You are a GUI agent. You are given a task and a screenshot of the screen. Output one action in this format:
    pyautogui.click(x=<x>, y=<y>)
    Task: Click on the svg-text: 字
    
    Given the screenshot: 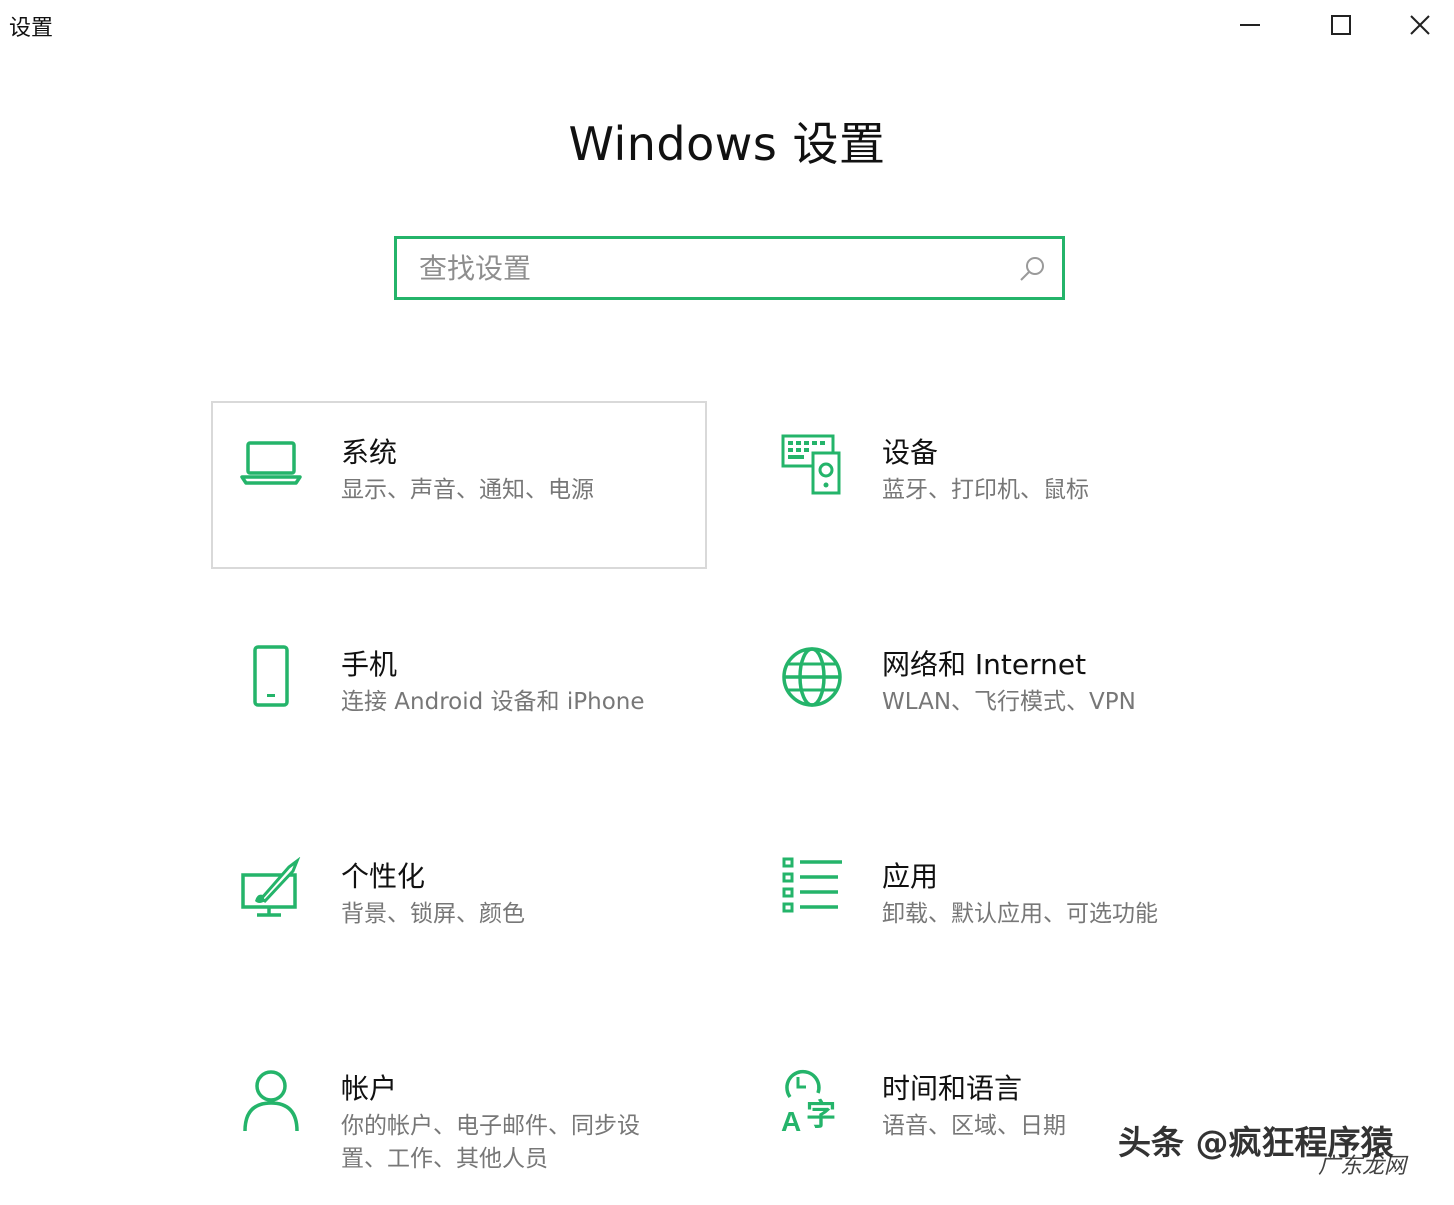 What is the action you would take?
    pyautogui.click(x=821, y=1115)
    